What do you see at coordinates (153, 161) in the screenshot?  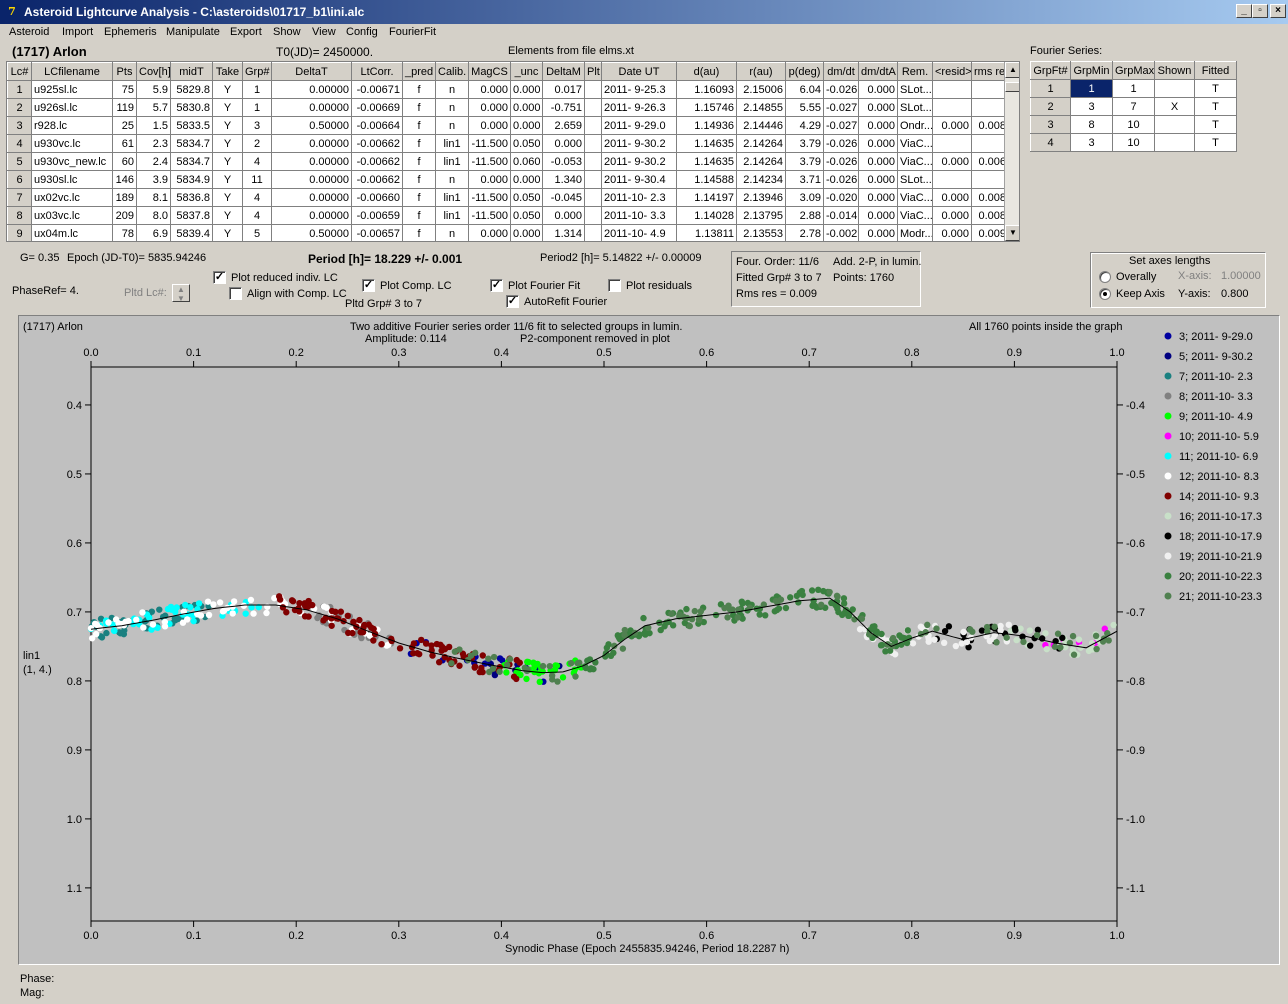 I see `lc-cell: 2.4` at bounding box center [153, 161].